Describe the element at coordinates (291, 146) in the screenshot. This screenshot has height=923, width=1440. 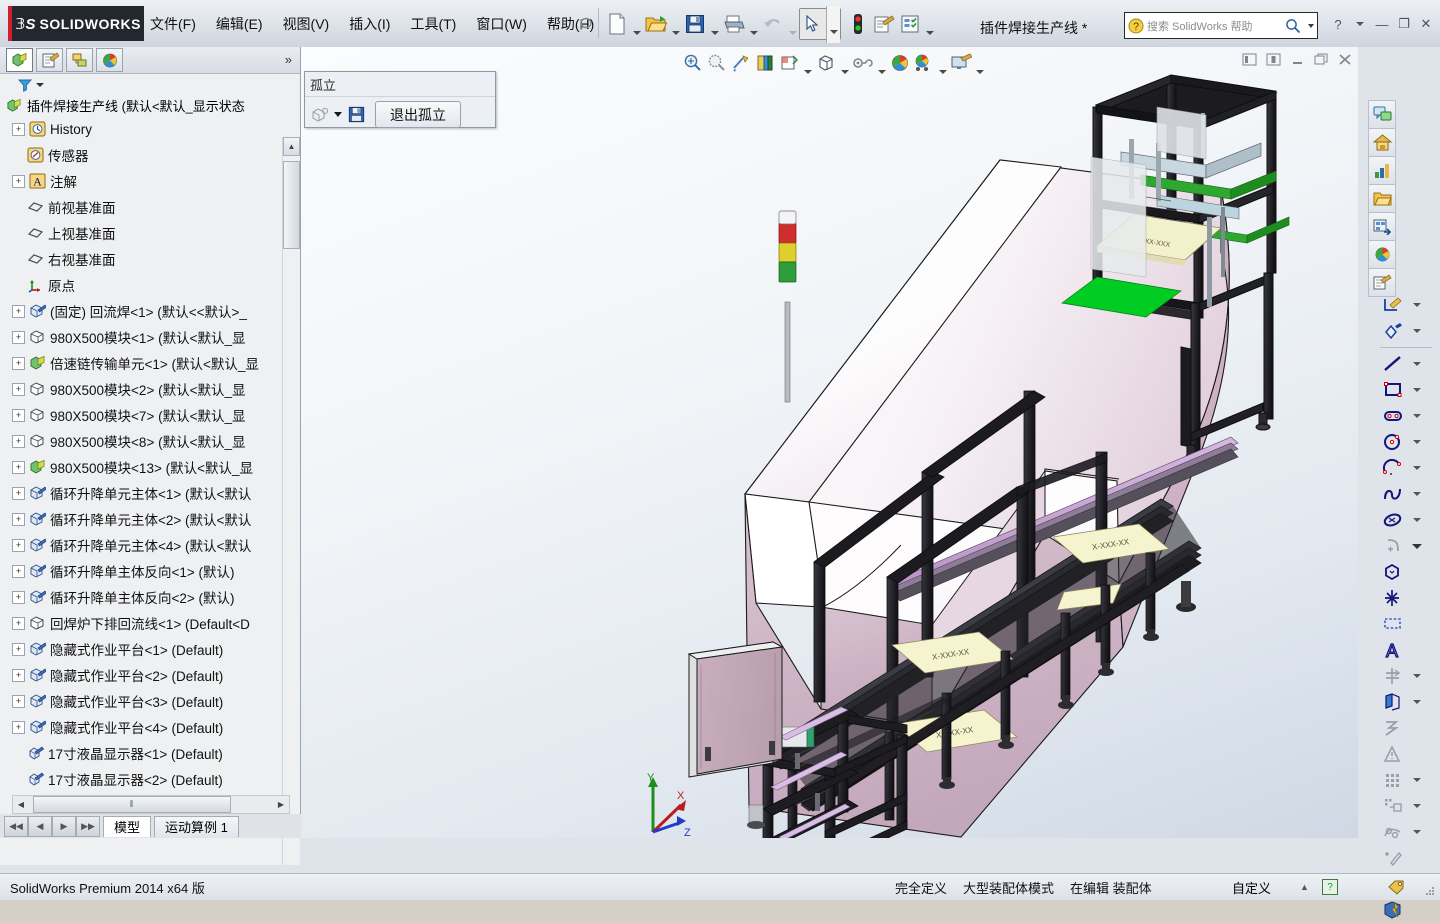
I see `tree-scroll-up-icon: ▲` at that location.